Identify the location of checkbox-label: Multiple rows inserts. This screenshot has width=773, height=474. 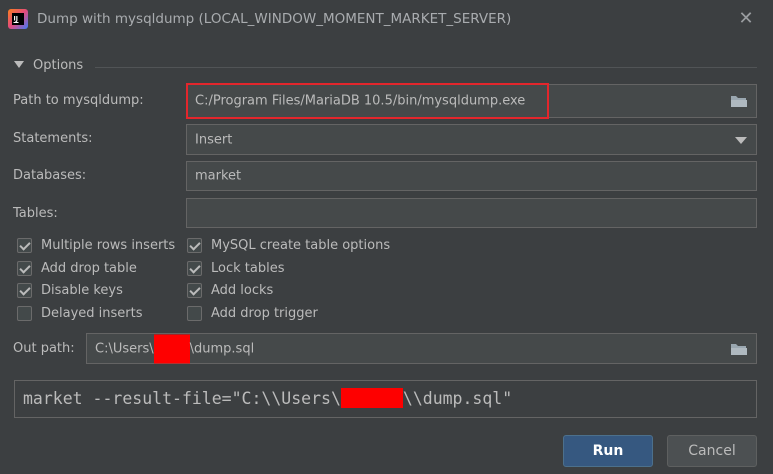
(108, 245).